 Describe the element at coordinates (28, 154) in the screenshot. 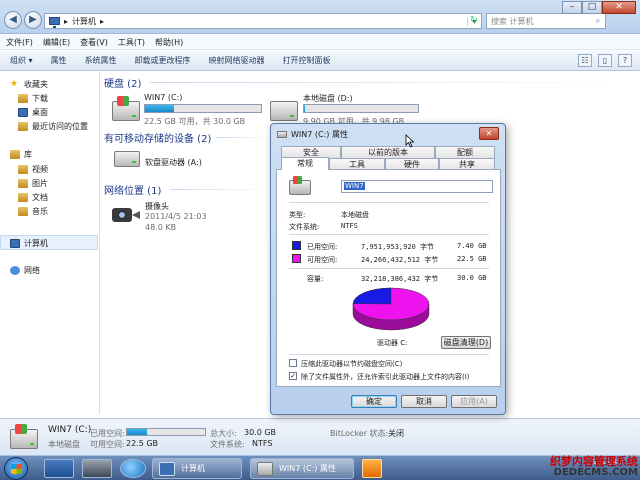

I see `nav-libraries-label: 库` at that location.